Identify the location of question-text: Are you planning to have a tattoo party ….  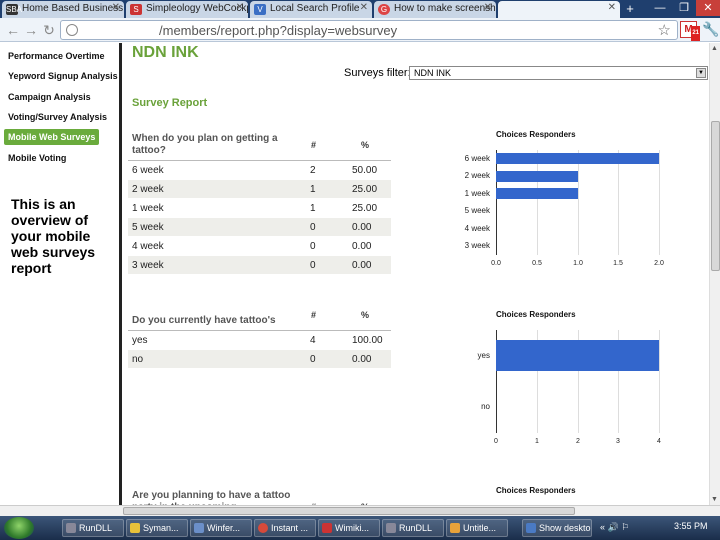
(211, 497).